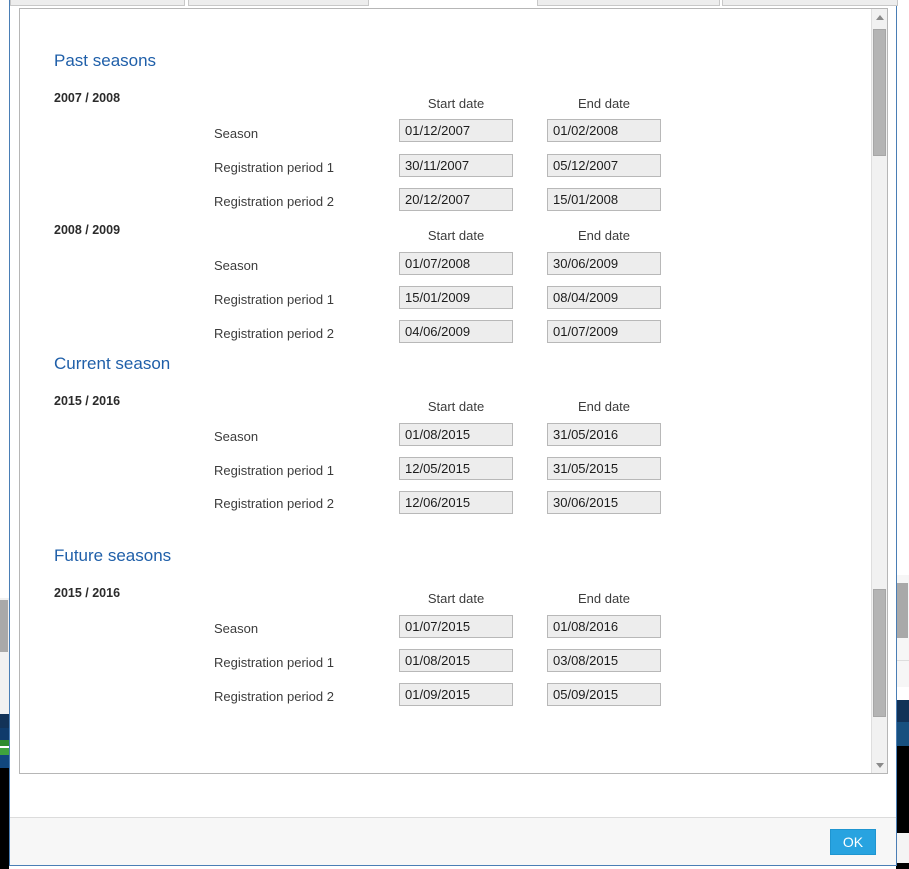  What do you see at coordinates (453, 795) in the screenshot?
I see `dialog-spacer` at bounding box center [453, 795].